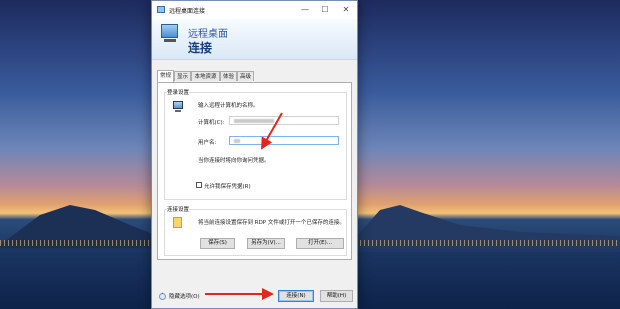  Describe the element at coordinates (200, 48) in the screenshot. I see `header-title-line2: 连接` at that location.